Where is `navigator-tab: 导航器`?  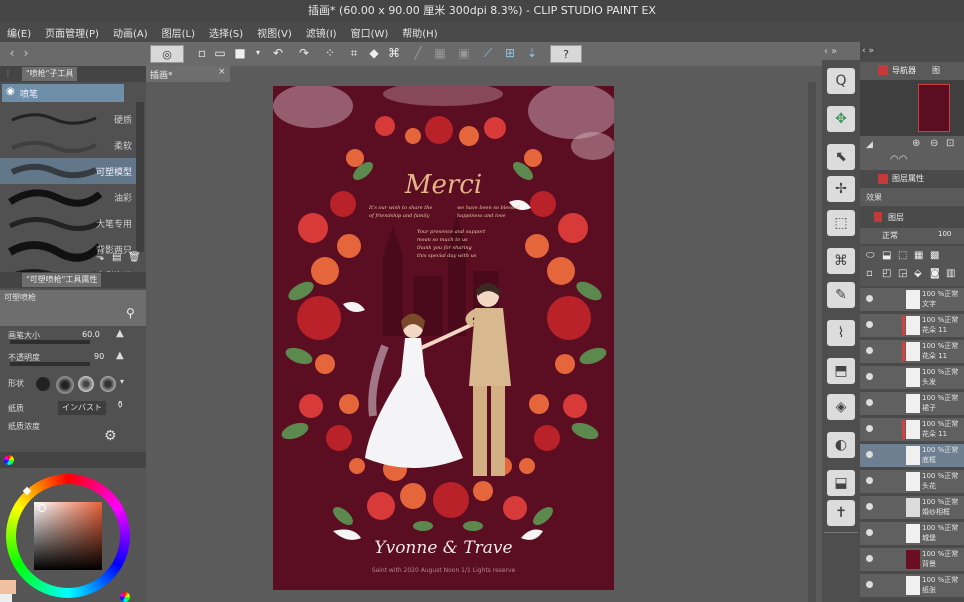 navigator-tab: 导航器 is located at coordinates (904, 70).